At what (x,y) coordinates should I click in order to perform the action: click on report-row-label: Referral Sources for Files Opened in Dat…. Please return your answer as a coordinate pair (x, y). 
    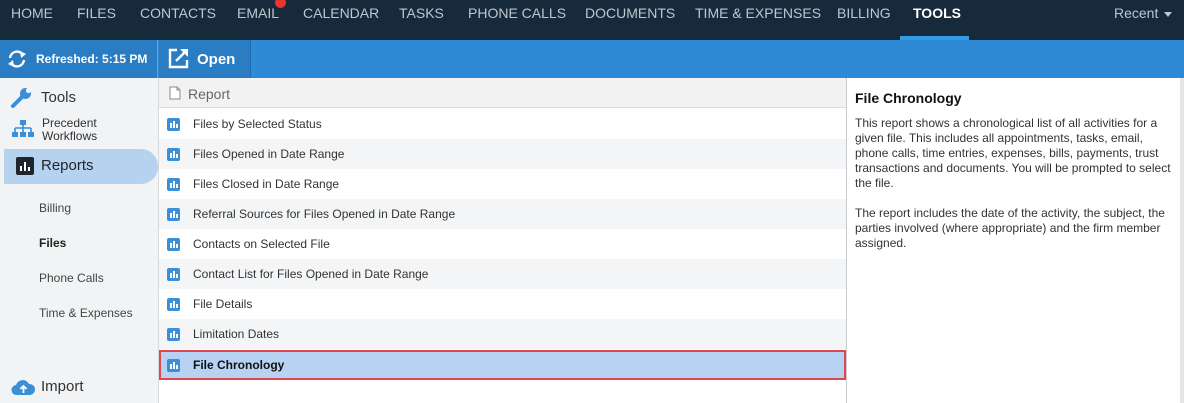
    Looking at the image, I should click on (324, 214).